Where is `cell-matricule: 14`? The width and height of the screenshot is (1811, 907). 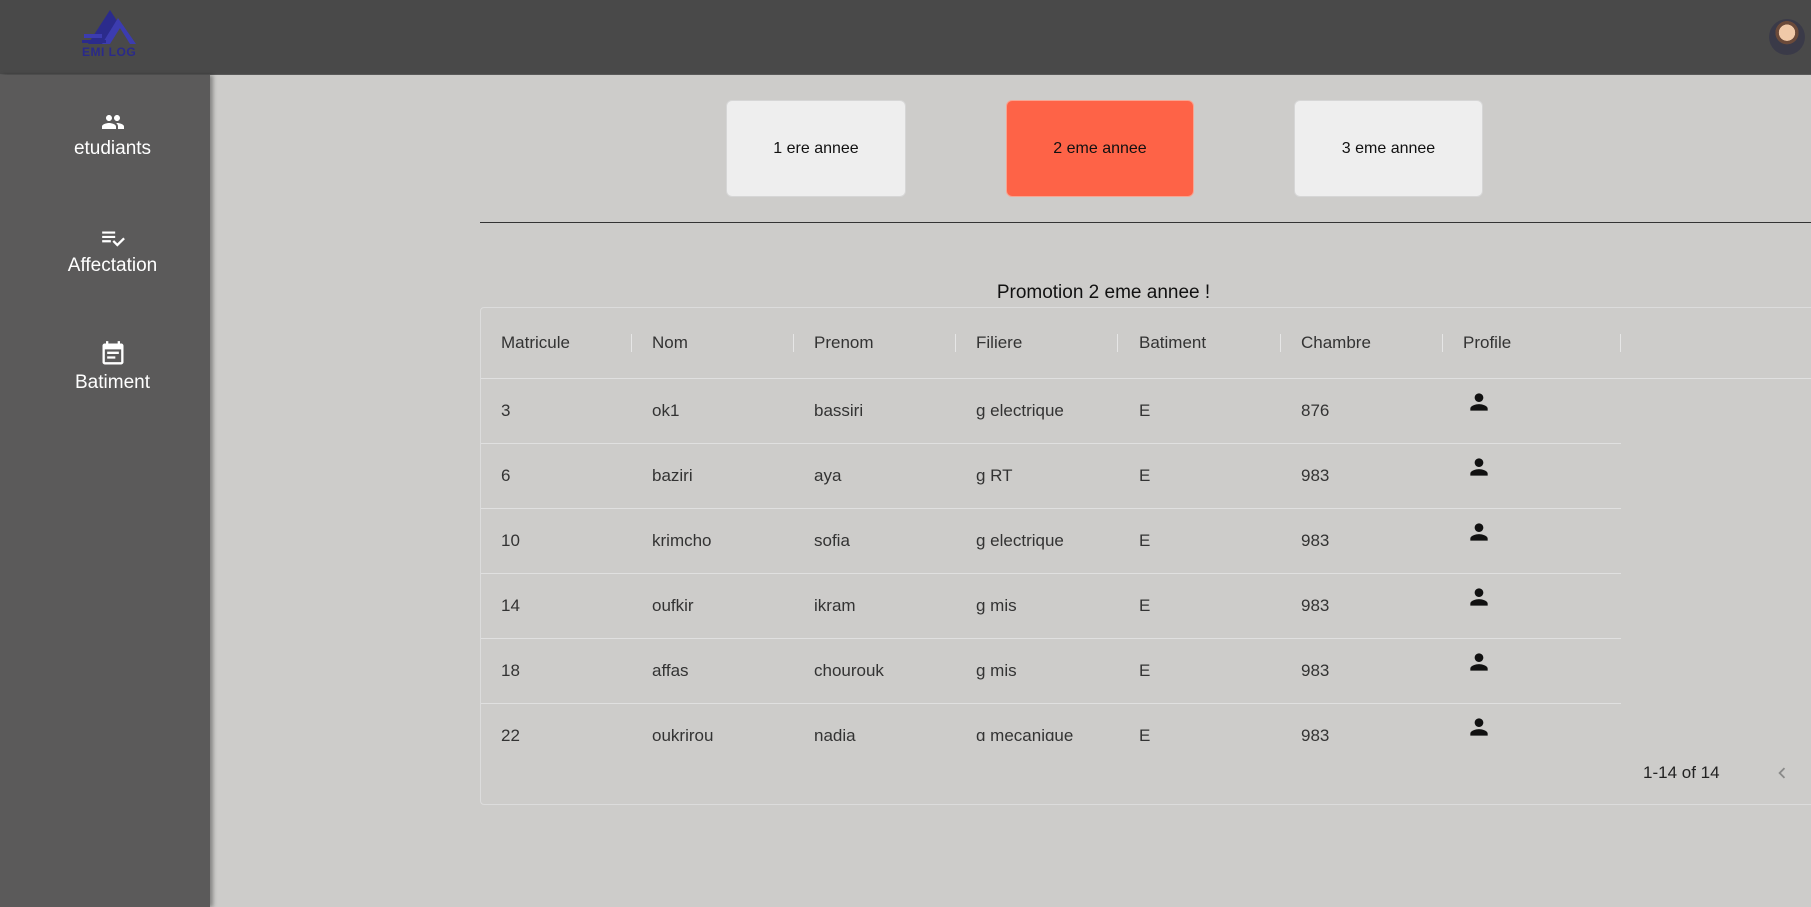 cell-matricule: 14 is located at coordinates (510, 605).